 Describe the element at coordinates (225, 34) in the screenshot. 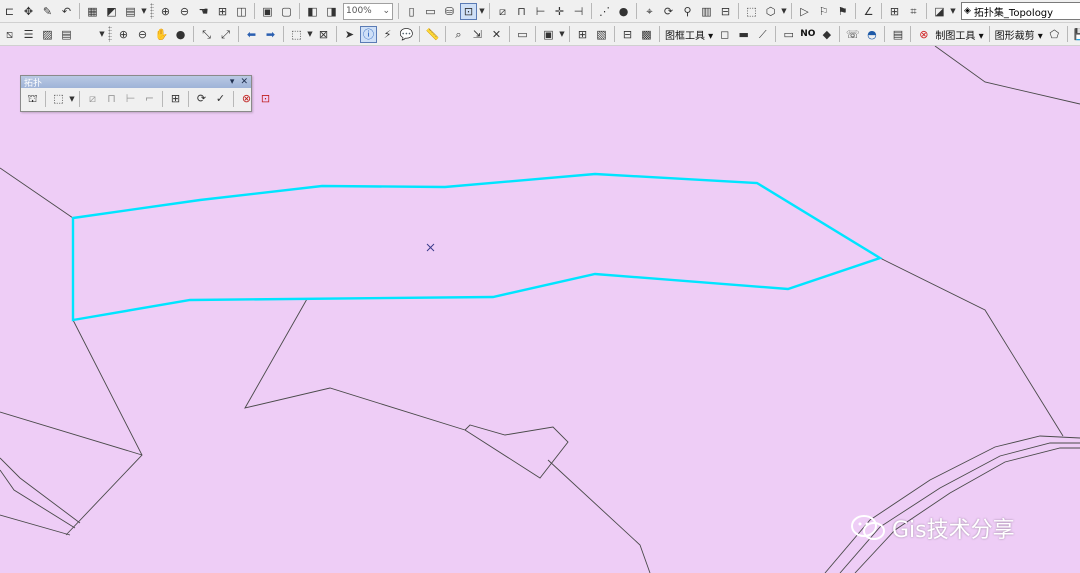

I see `fixed-zoom-out-icon: ⤢` at that location.